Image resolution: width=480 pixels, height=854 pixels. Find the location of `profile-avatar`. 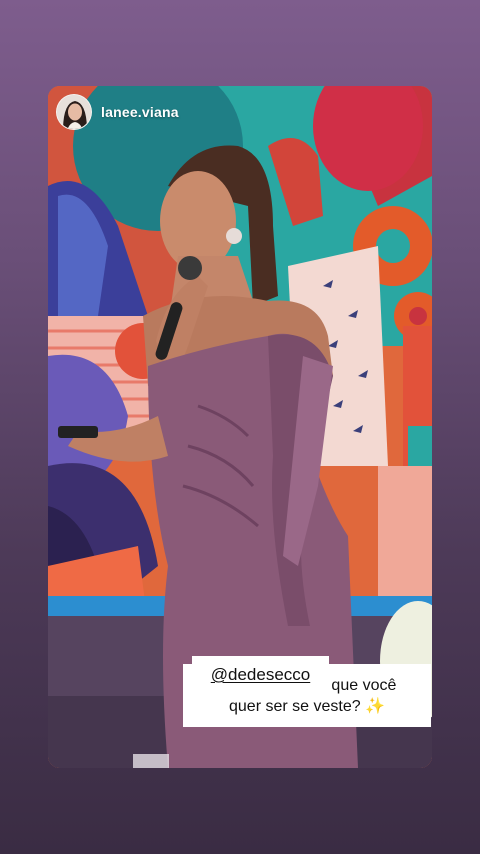

profile-avatar is located at coordinates (74, 112).